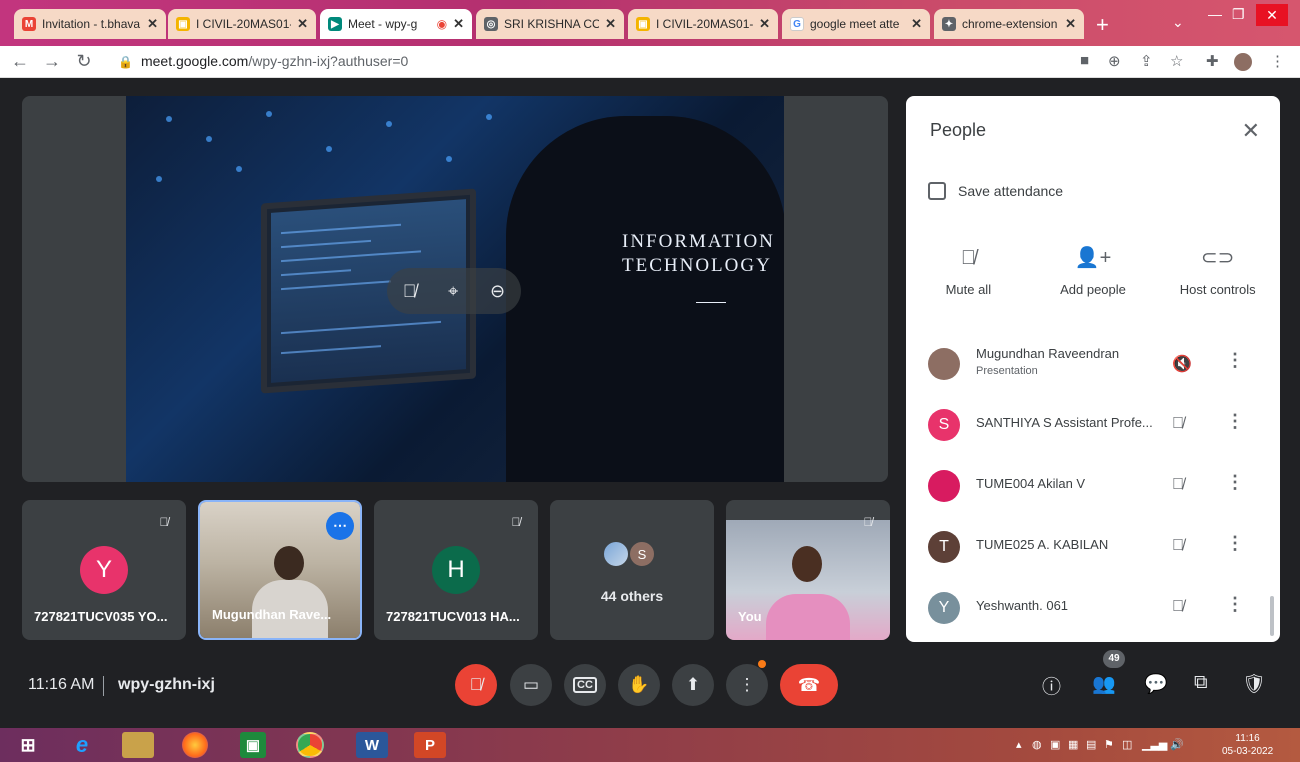  What do you see at coordinates (82, 745) in the screenshot?
I see `internet-explorer-icon: e` at bounding box center [82, 745].